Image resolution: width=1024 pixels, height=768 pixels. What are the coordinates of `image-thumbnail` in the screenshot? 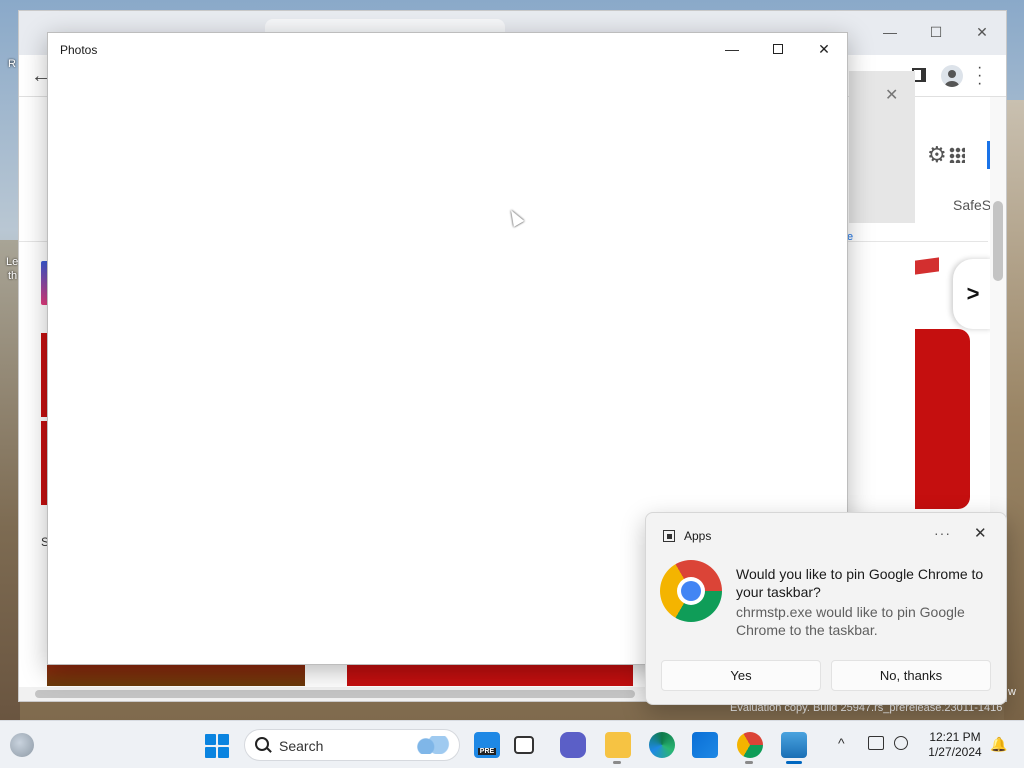 It's located at (927, 266).